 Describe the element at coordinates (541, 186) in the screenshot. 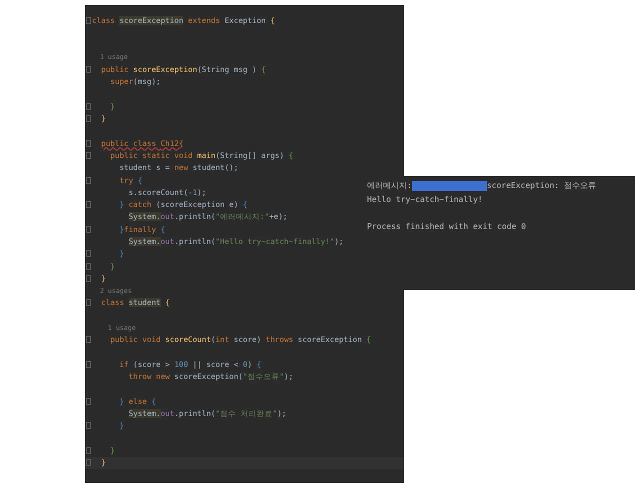

I see `console-text: scoreException: 점수오류` at that location.